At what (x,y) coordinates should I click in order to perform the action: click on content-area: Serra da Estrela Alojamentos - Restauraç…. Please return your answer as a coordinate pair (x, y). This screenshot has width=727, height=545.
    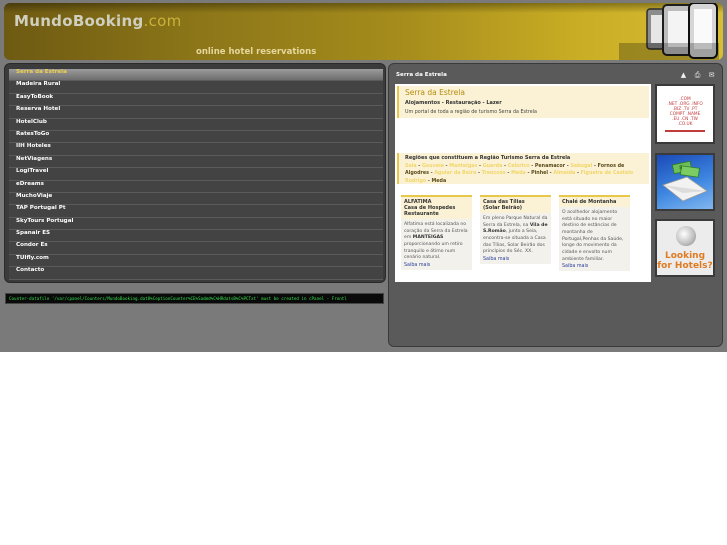
    Looking at the image, I should click on (523, 183).